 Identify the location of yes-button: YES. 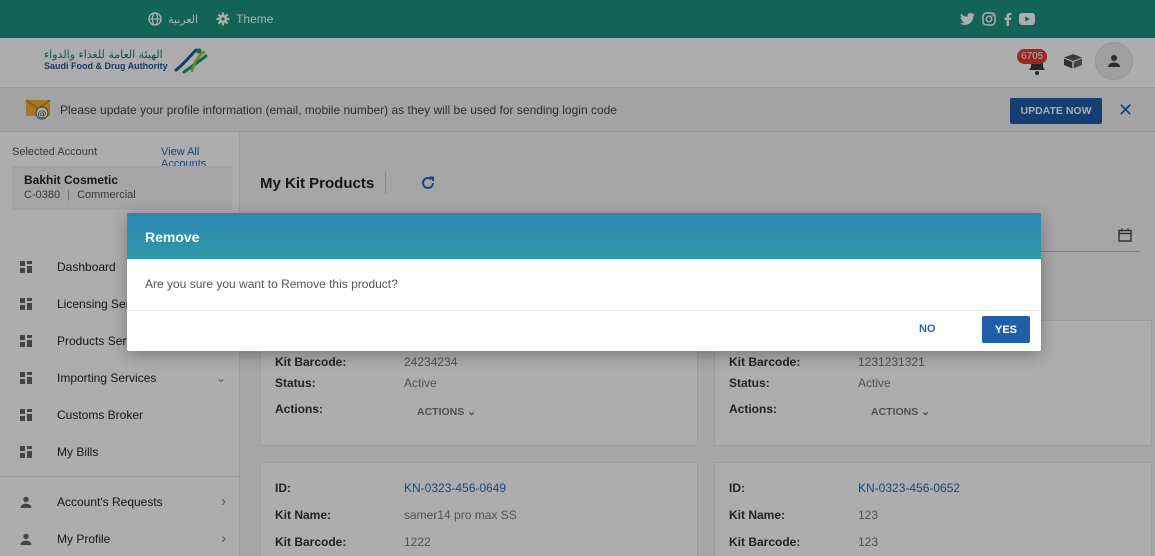
(1006, 329).